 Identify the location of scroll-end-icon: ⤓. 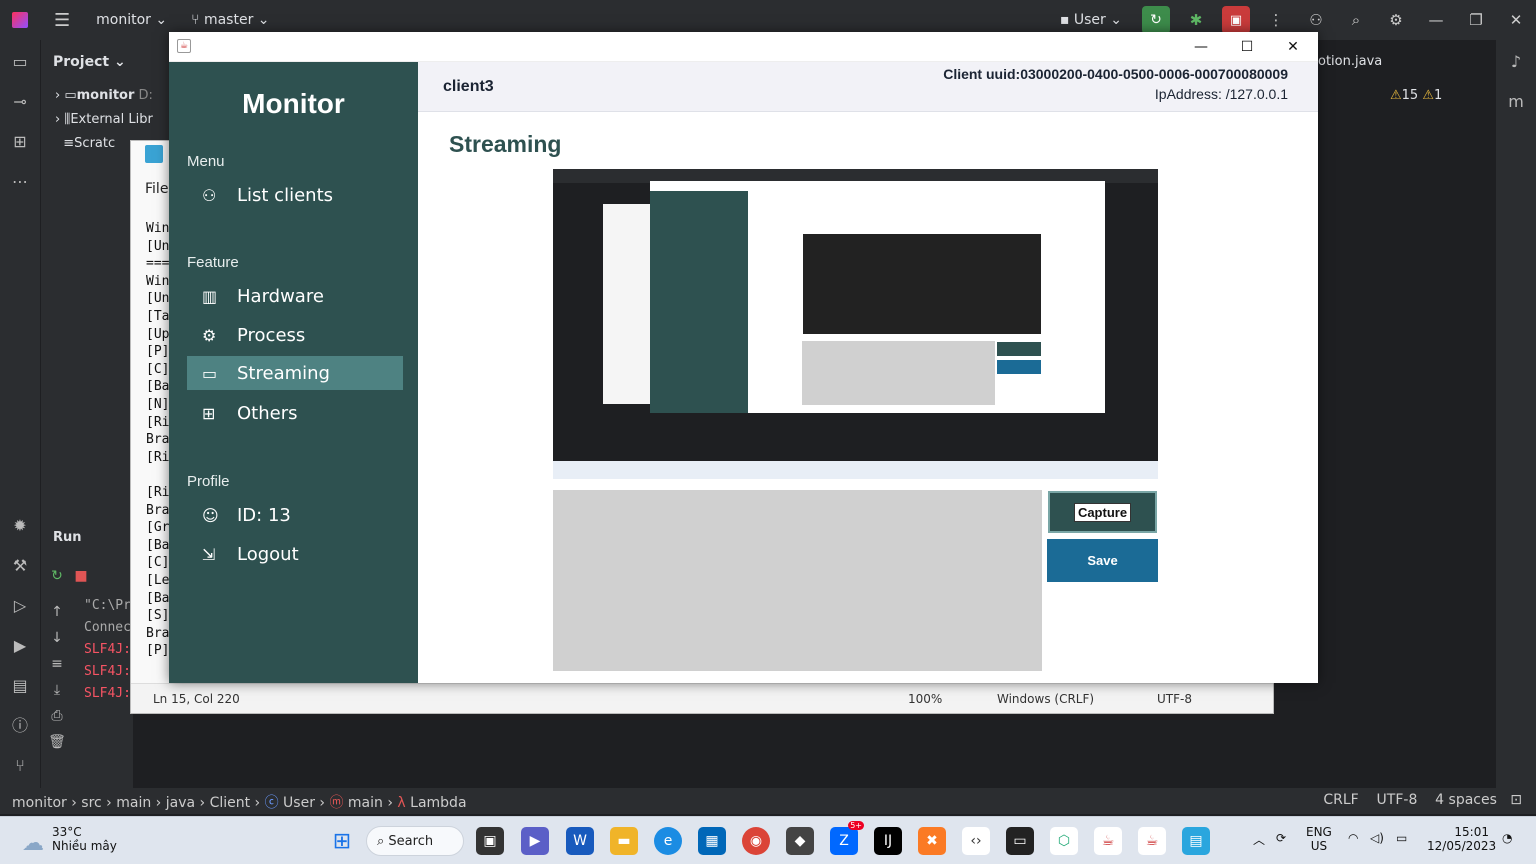
(57, 692).